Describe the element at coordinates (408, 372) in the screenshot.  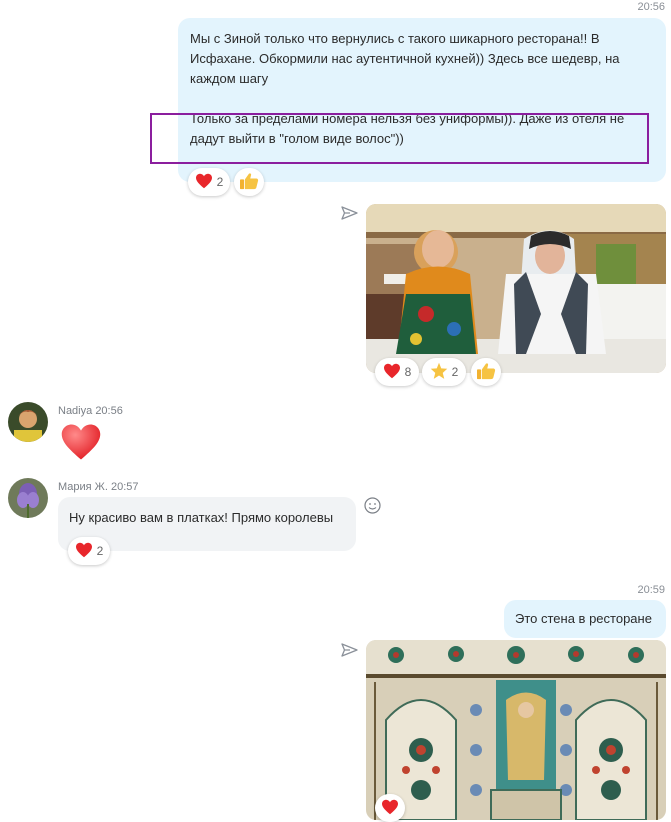
I see `reaction-count: 8` at that location.